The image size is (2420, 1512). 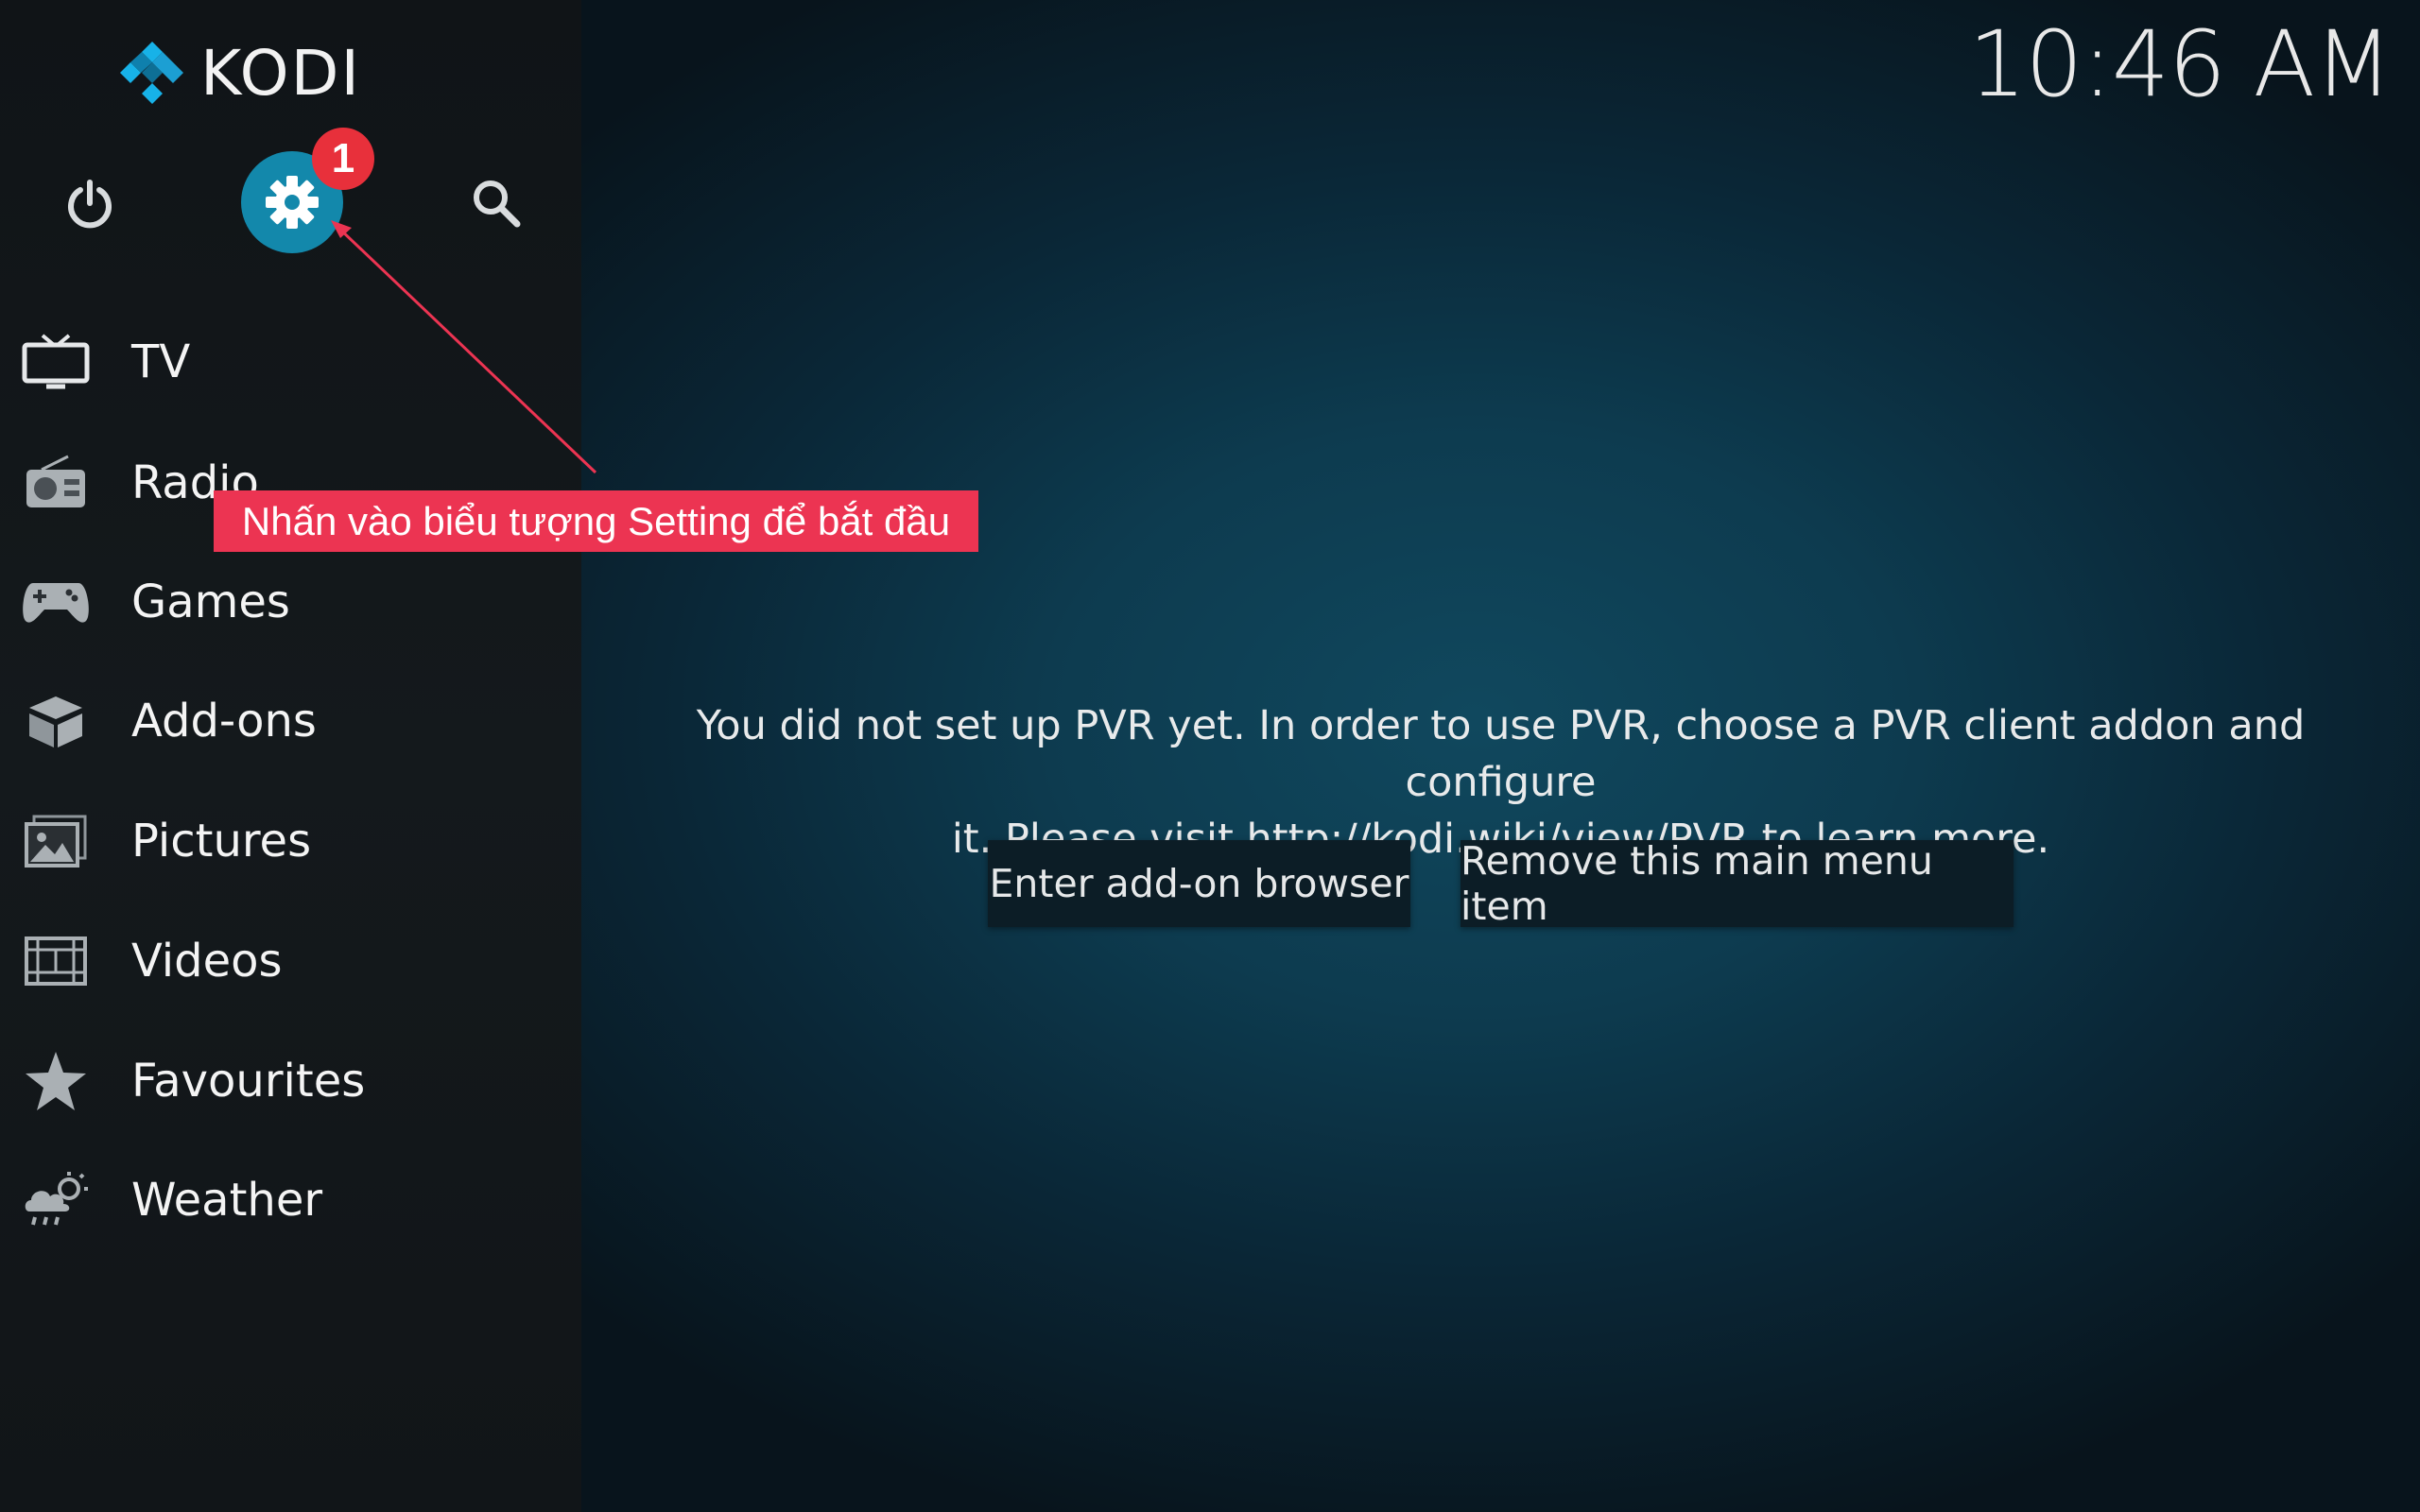 What do you see at coordinates (56, 602) in the screenshot?
I see `gamepad-icon` at bounding box center [56, 602].